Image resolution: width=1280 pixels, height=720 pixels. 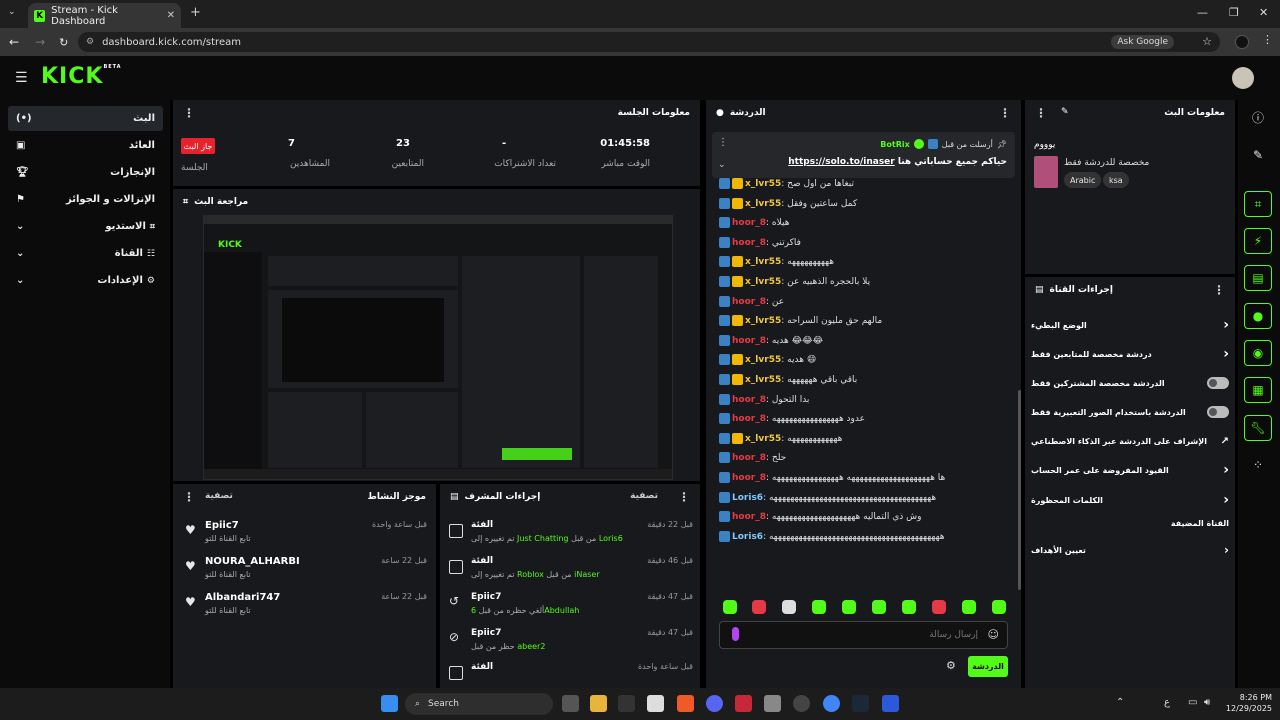 I want to click on user-avatar, so click(x=1243, y=78).